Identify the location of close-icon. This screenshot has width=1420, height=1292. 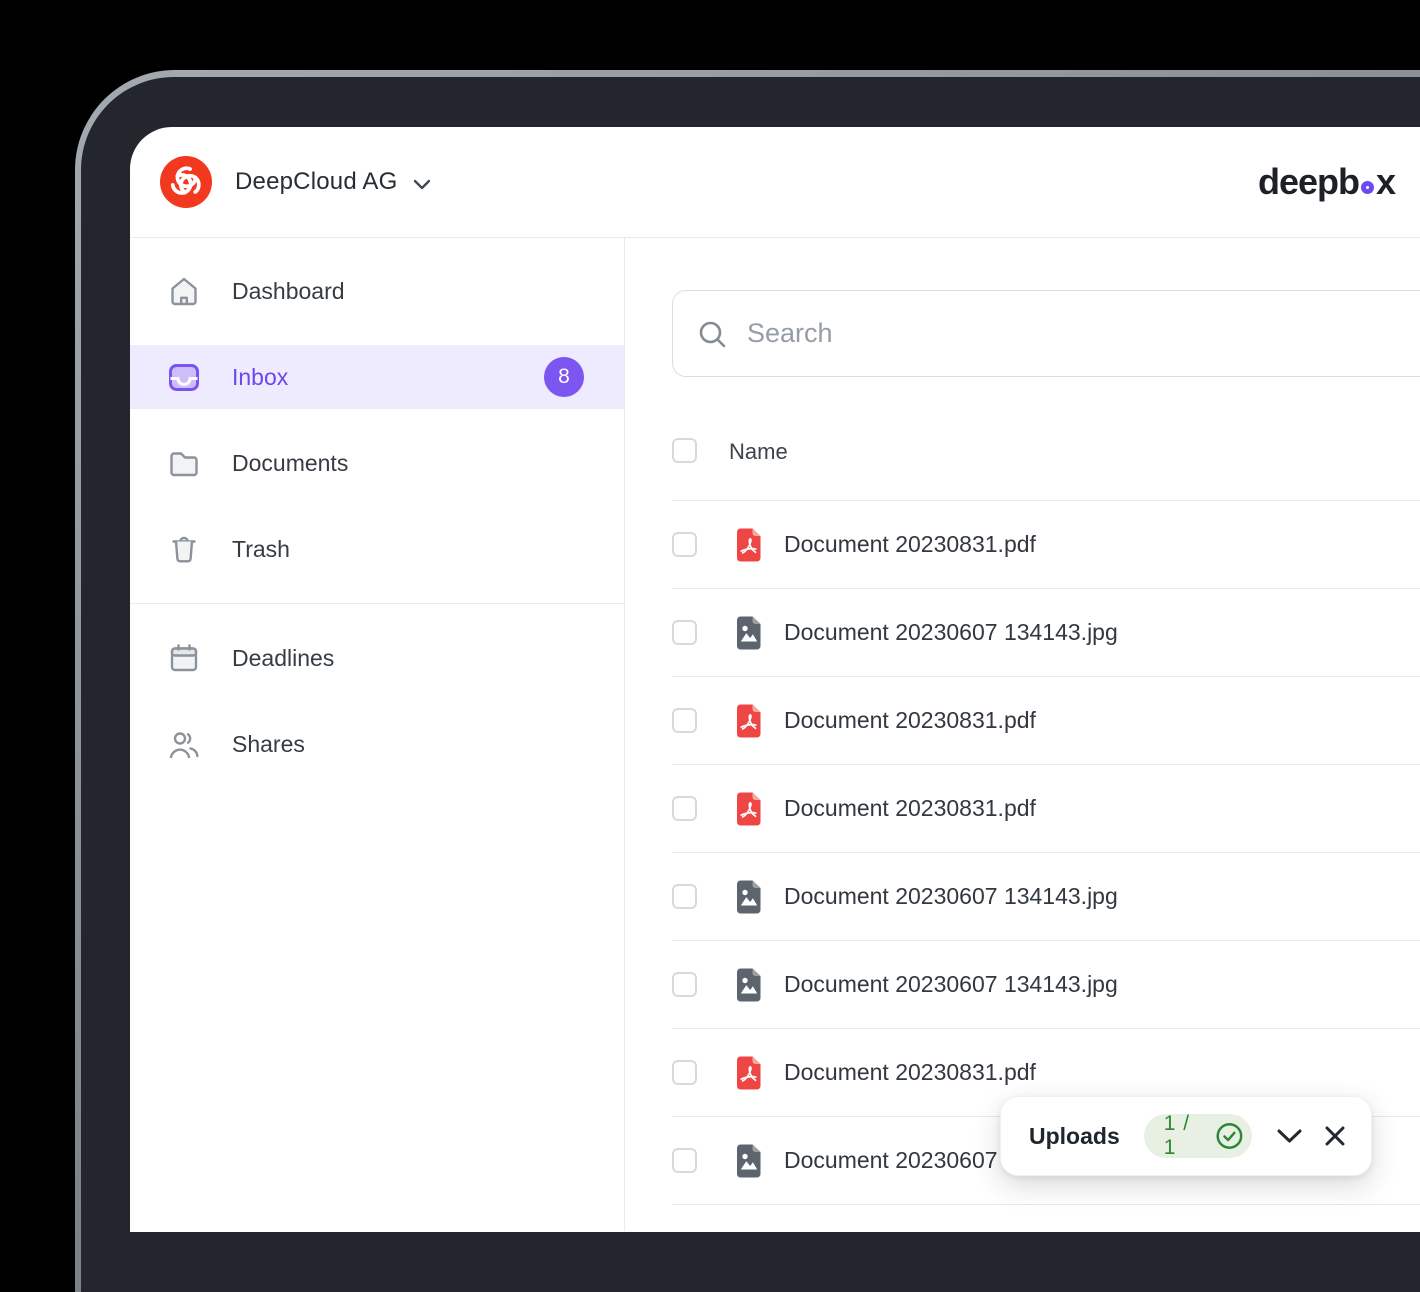
(1335, 1136).